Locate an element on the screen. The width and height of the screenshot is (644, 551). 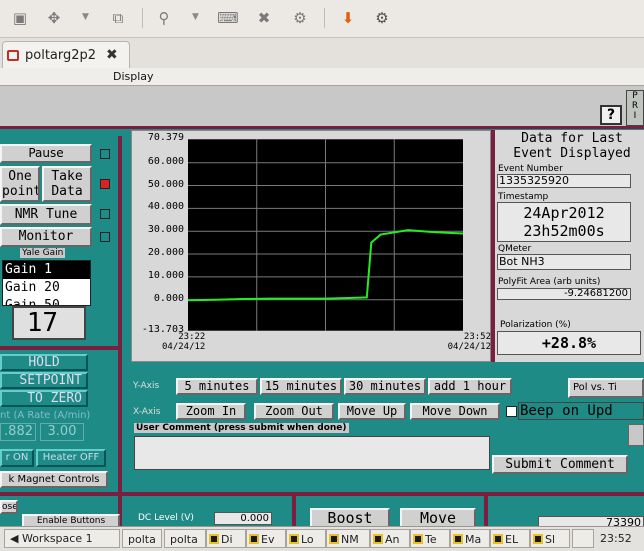
boost-button: Boost is located at coordinates (350, 518).